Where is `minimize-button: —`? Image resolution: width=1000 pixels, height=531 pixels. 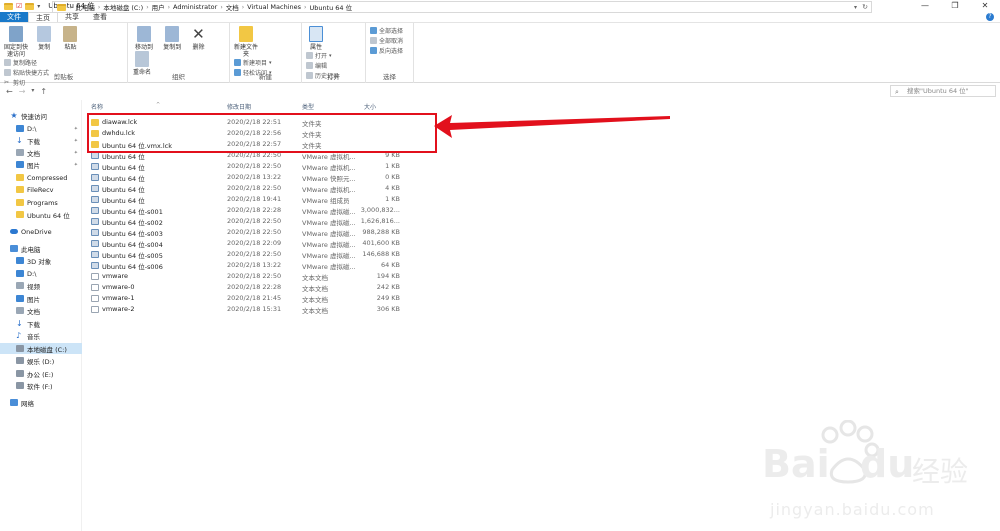 minimize-button: — is located at coordinates (925, 6).